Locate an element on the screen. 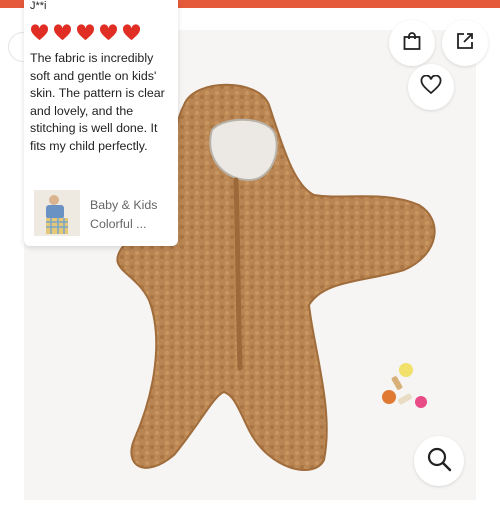 This screenshot has height=505, width=500. share-button is located at coordinates (465, 43).